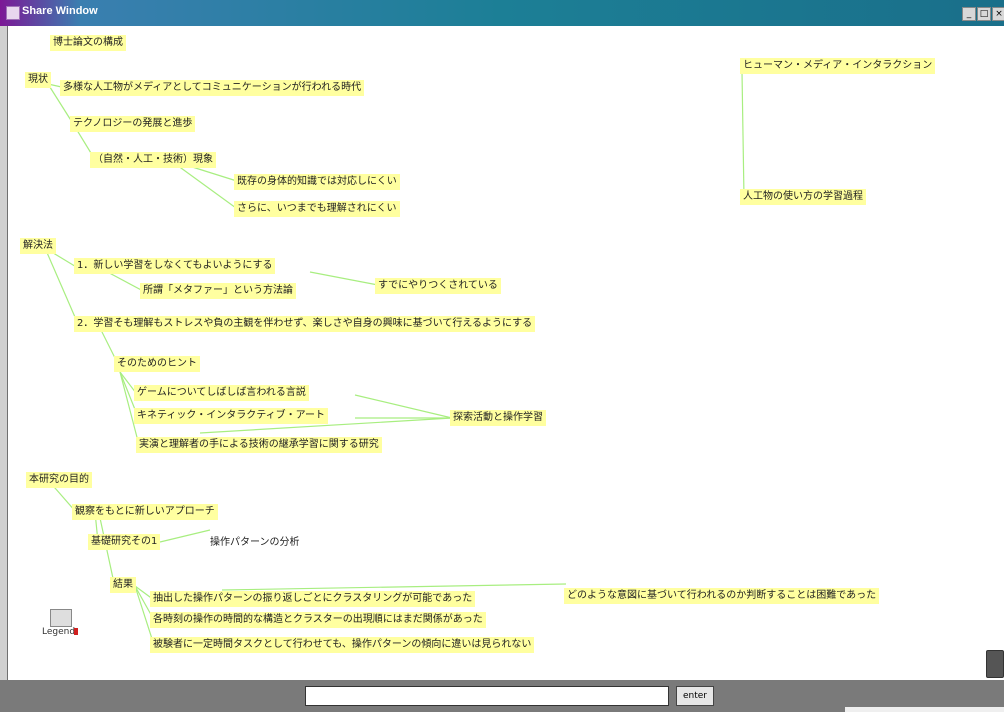 The image size is (1004, 712). Describe the element at coordinates (218, 291) in the screenshot. I see `node-metaphor: 所謂「メタファー」という方法論` at that location.